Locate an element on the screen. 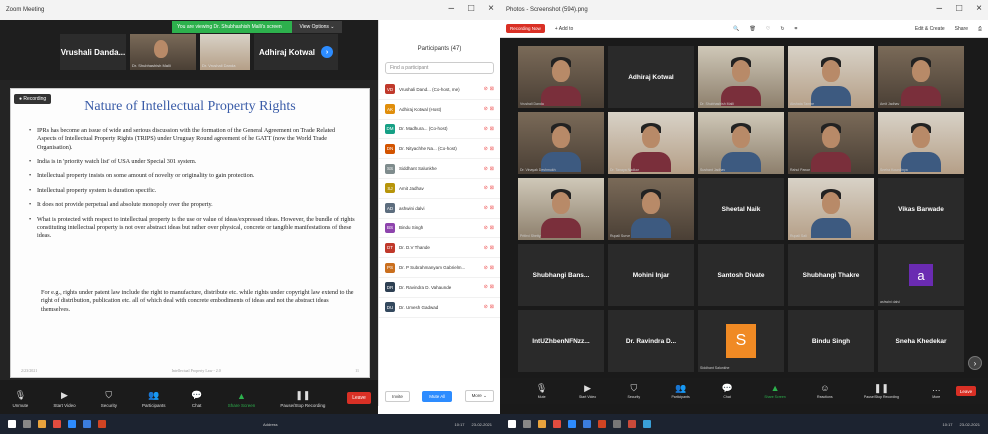 Image resolution: width=988 pixels, height=434 pixels. share-button: Share is located at coordinates (961, 29).